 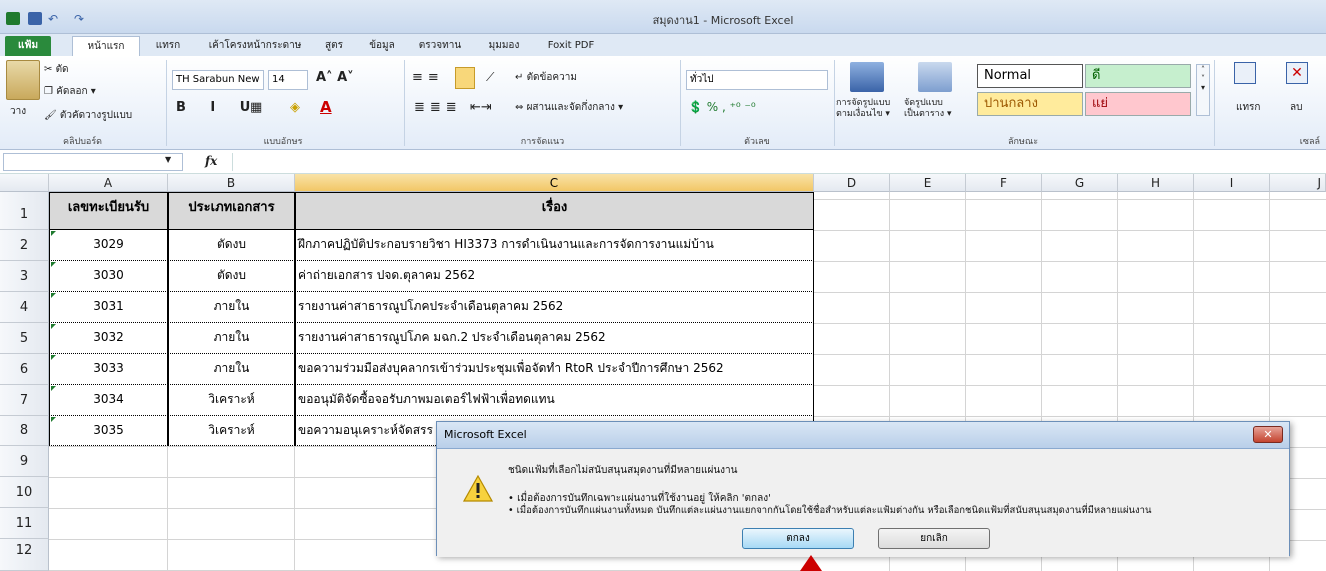 I want to click on conditional-format-icon, so click(x=867, y=77).